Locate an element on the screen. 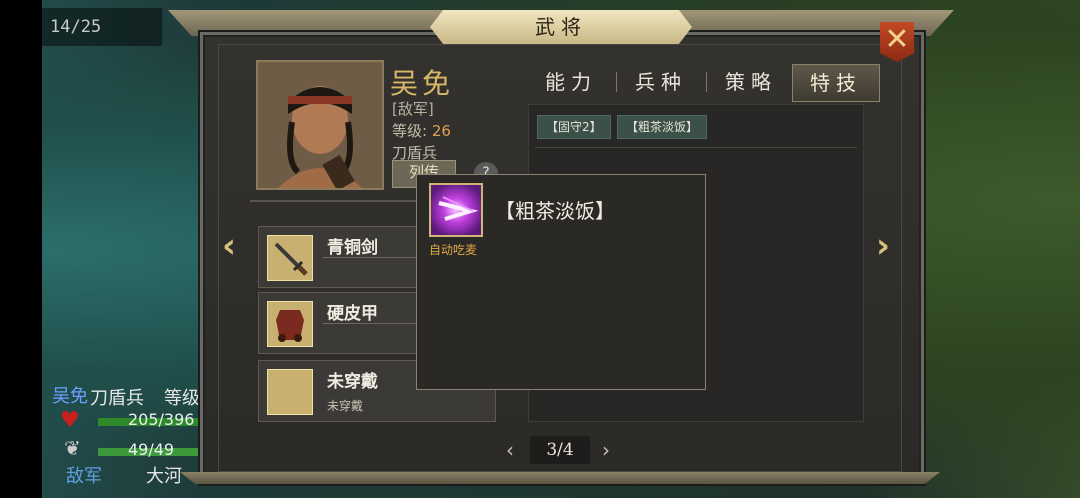 The height and width of the screenshot is (498, 1080). heart-icon: ♥ is located at coordinates (70, 420).